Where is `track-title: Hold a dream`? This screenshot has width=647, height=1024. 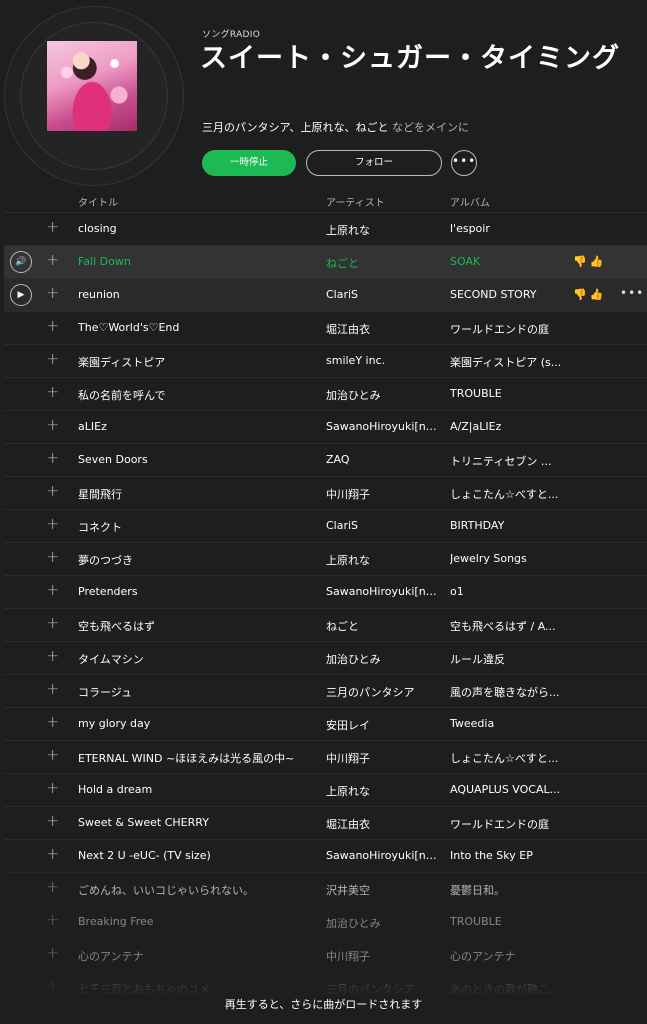 track-title: Hold a dream is located at coordinates (195, 789).